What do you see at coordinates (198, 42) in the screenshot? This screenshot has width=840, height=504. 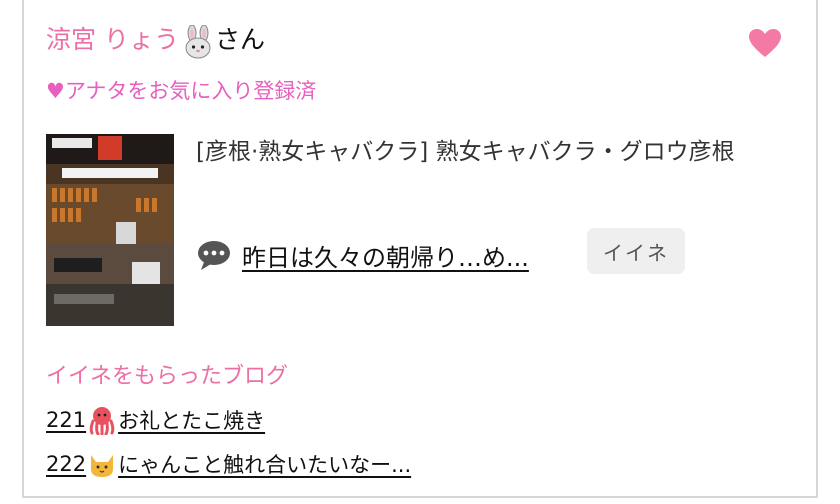 I see `rabbit-icon` at bounding box center [198, 42].